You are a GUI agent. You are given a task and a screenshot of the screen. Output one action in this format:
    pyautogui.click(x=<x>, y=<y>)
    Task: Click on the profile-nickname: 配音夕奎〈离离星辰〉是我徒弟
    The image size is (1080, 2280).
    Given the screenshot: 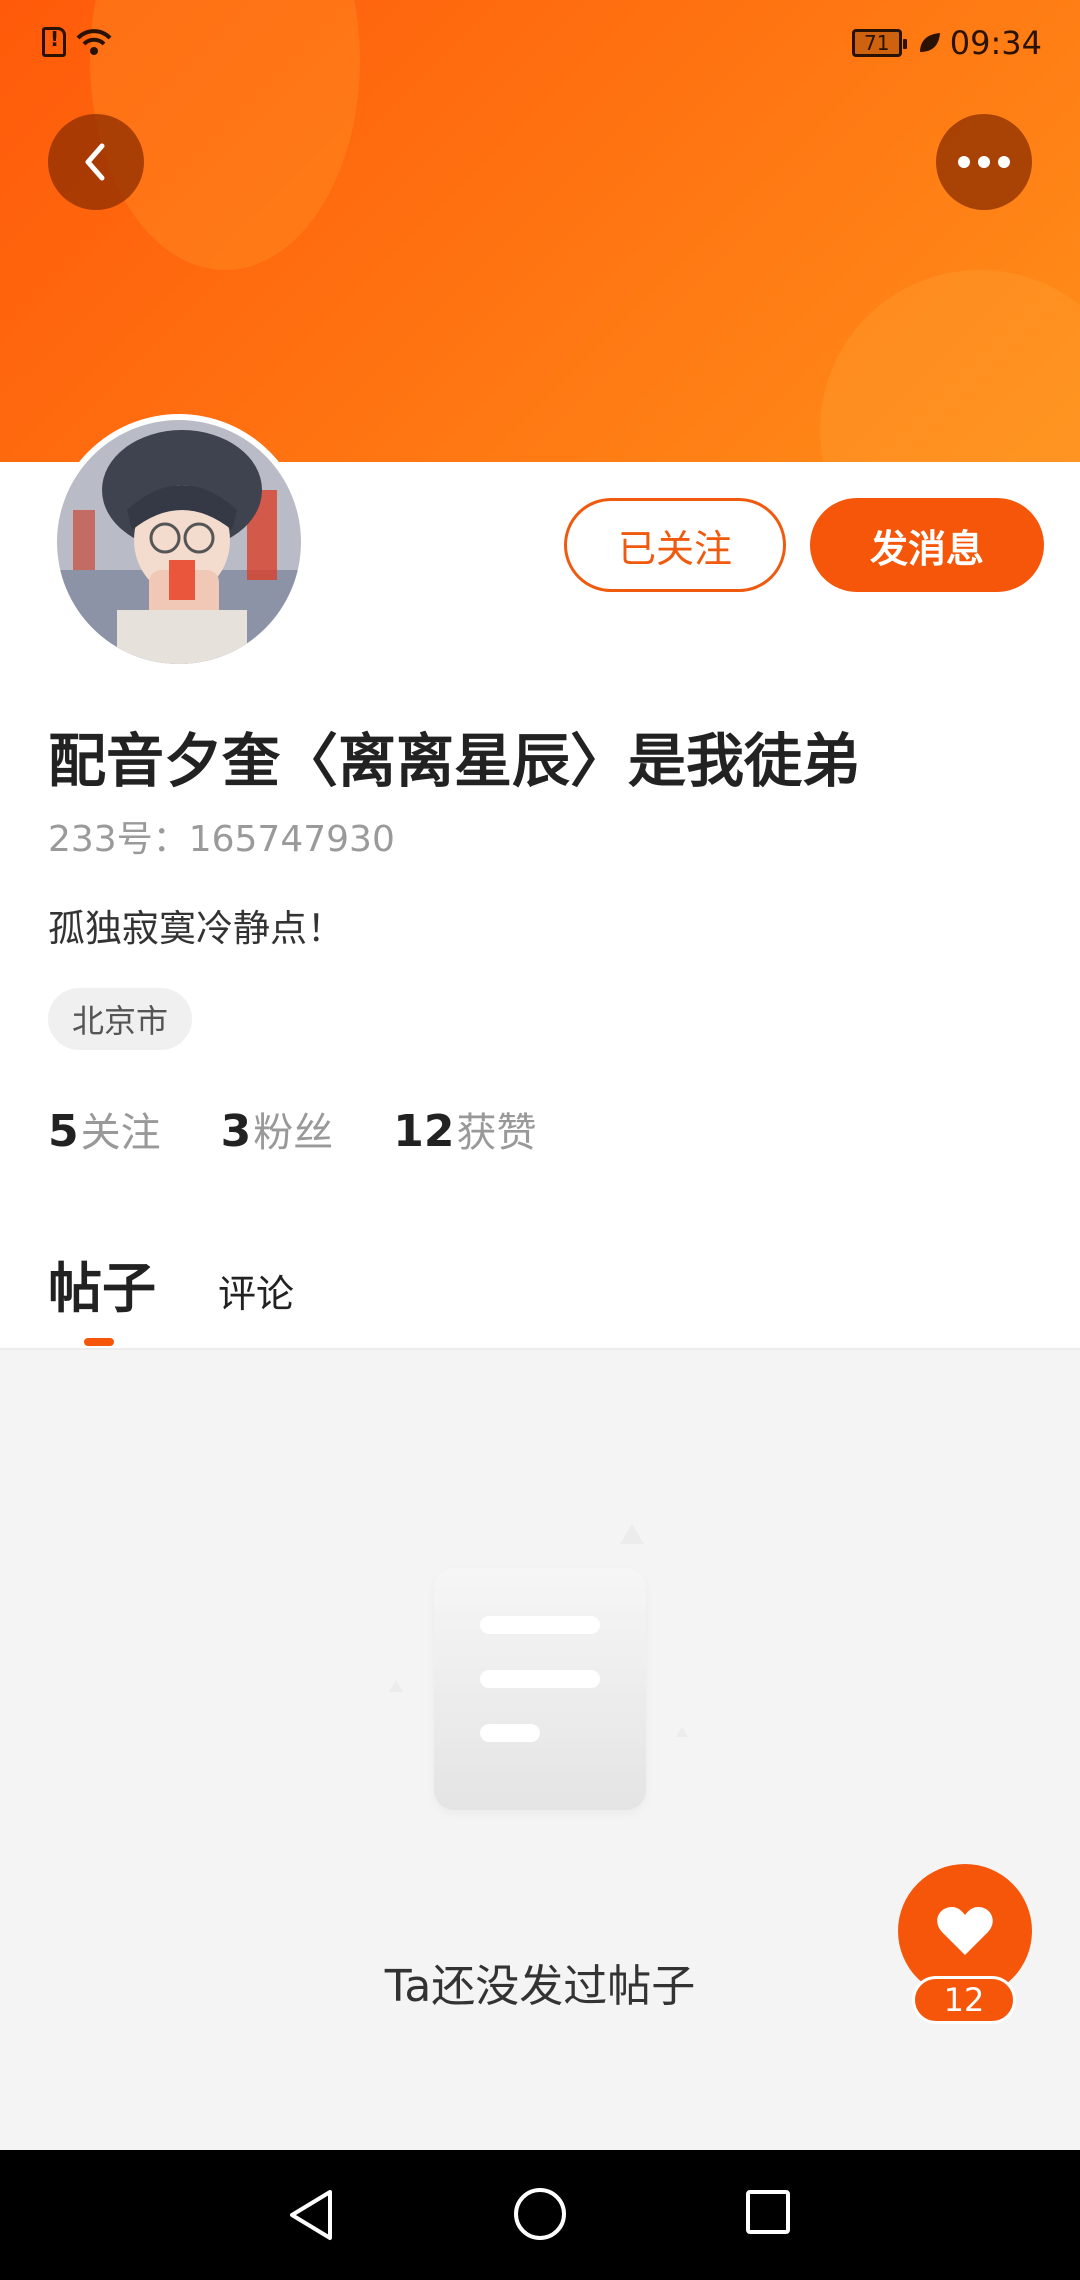 What is the action you would take?
    pyautogui.click(x=454, y=761)
    